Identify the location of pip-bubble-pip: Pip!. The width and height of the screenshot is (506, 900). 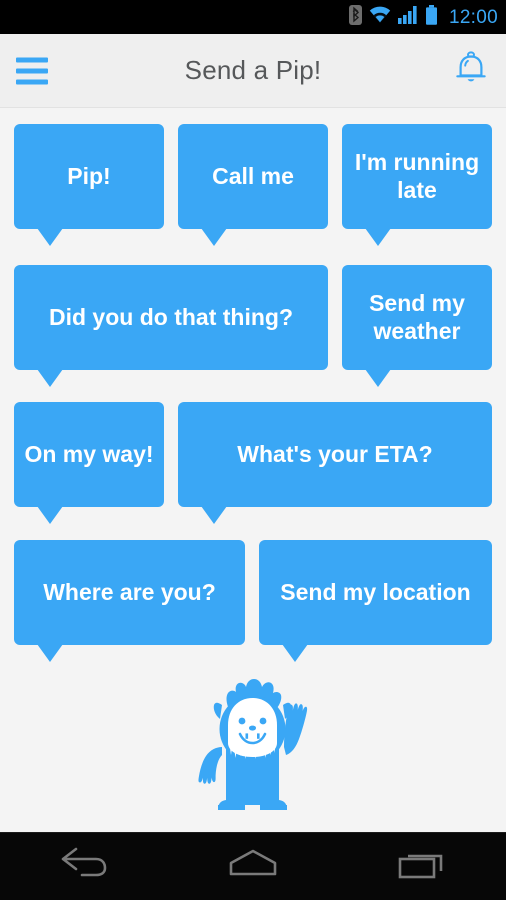
(89, 185).